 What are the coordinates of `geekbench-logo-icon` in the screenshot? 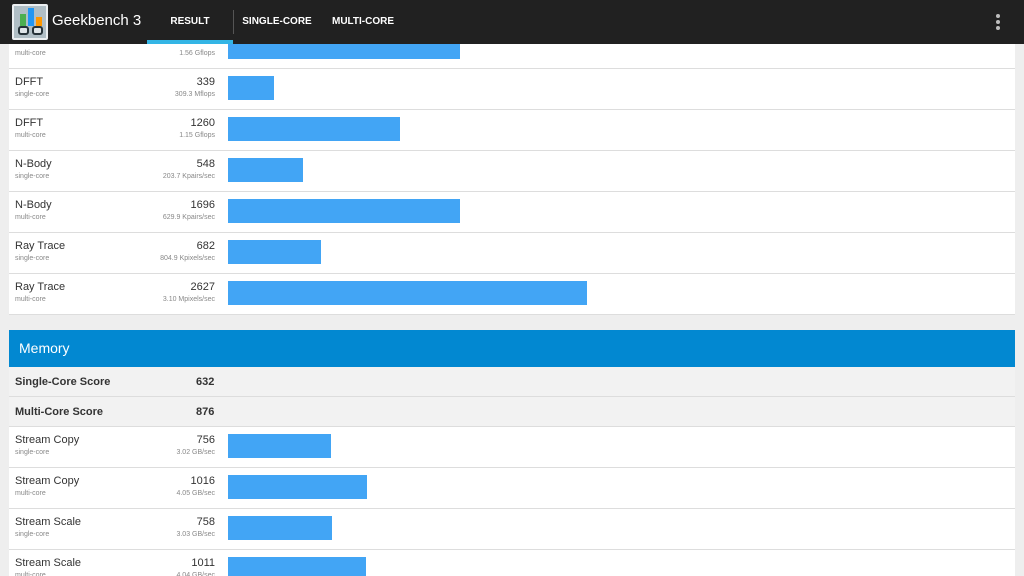 It's located at (30, 22).